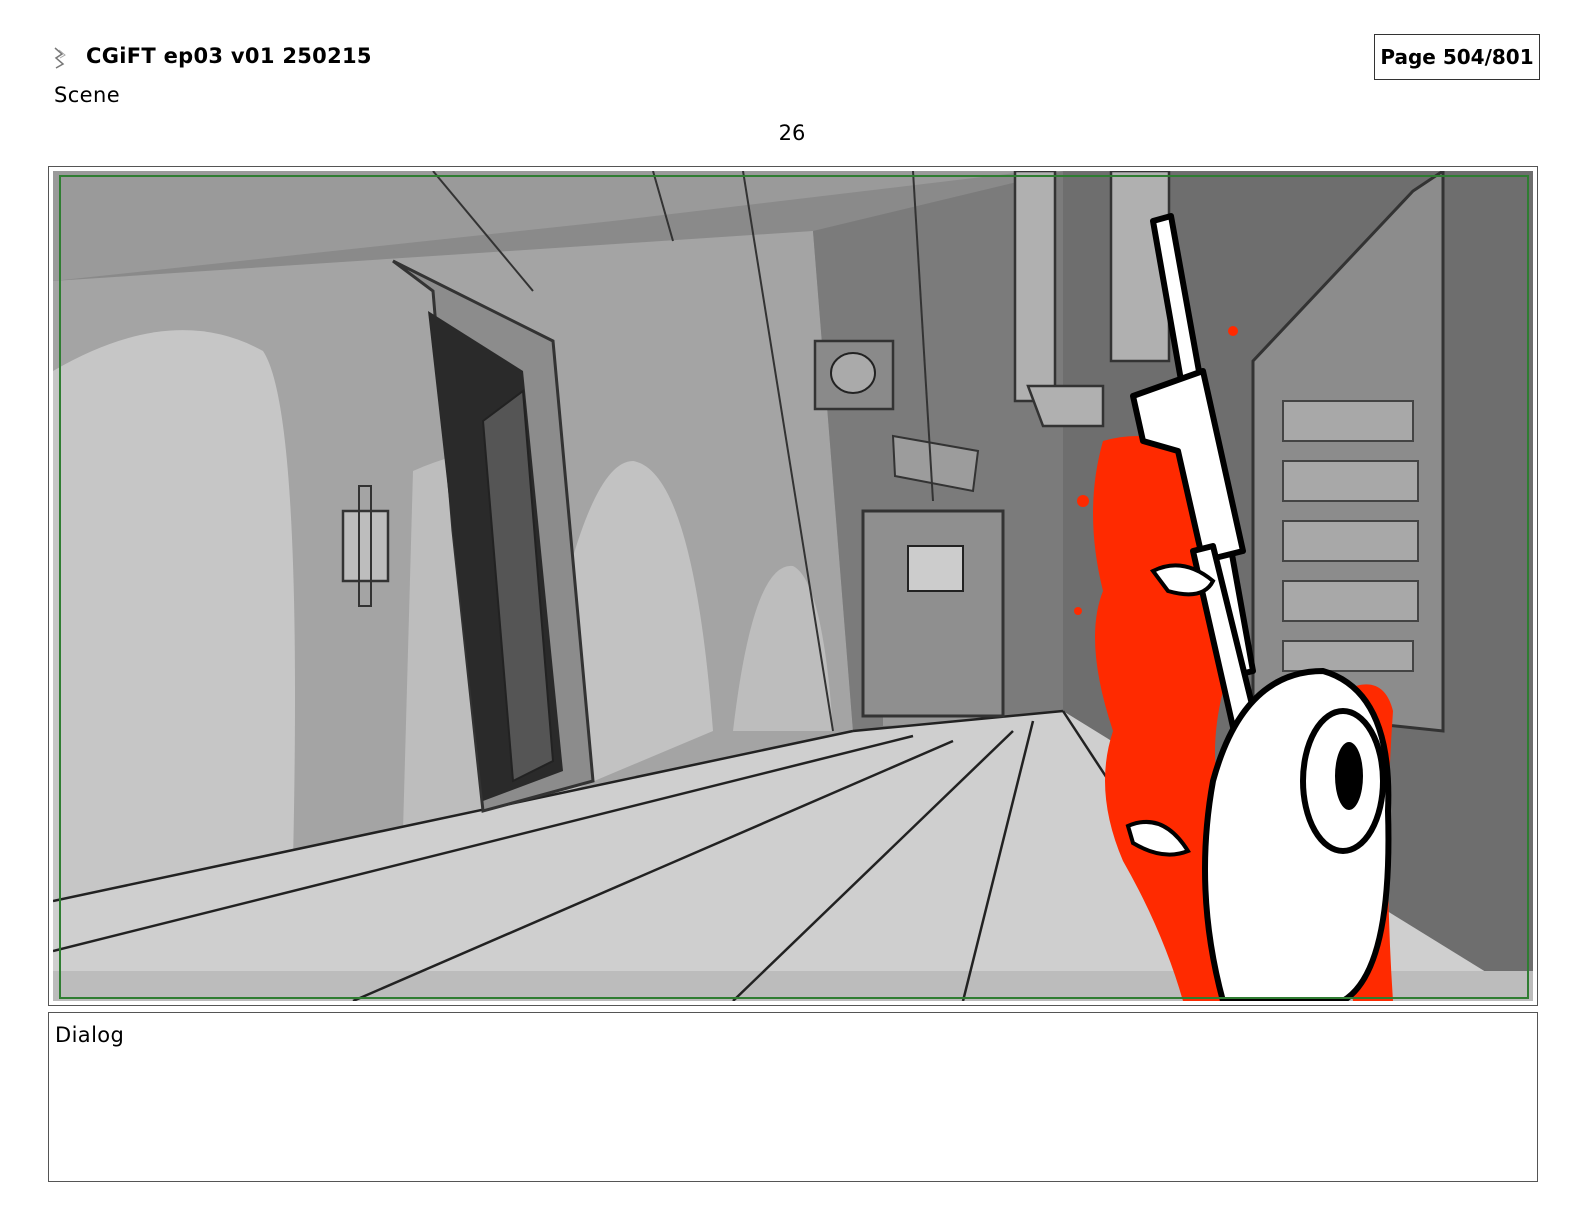 This screenshot has height=1224, width=1584. What do you see at coordinates (793, 1097) in the screenshot?
I see `dialog-box: Dialog` at bounding box center [793, 1097].